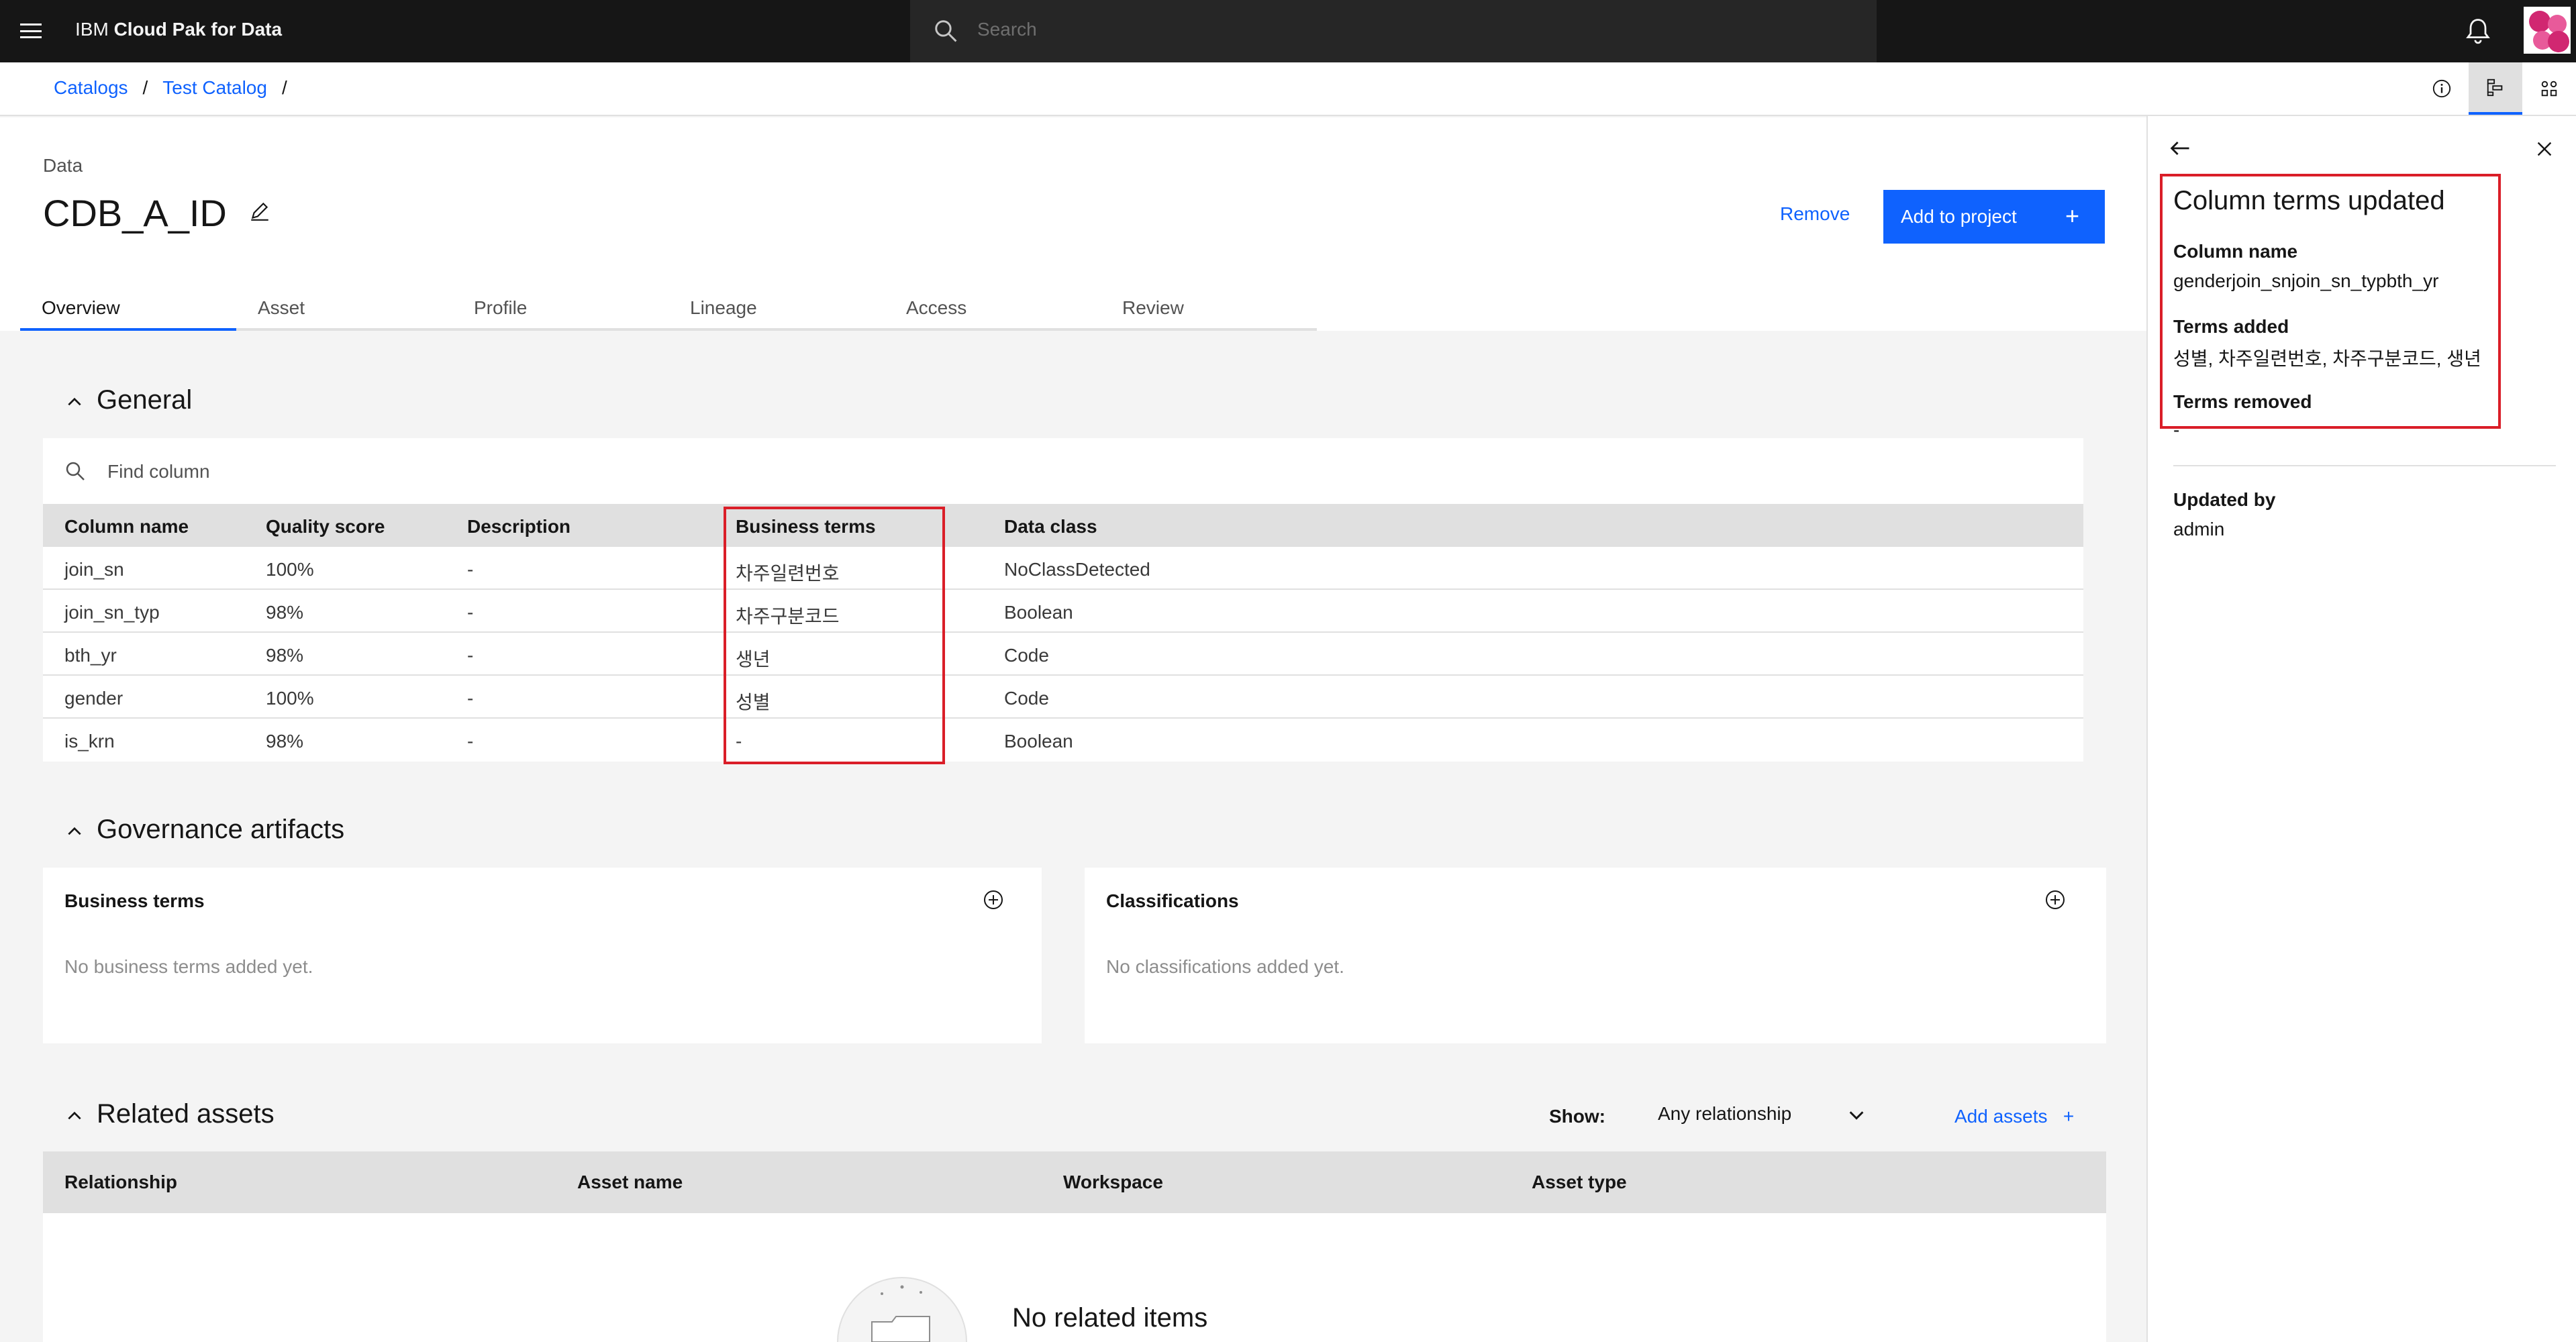 This screenshot has height=1342, width=2576. What do you see at coordinates (134, 900) in the screenshot?
I see `business-terms-title: Business terms` at bounding box center [134, 900].